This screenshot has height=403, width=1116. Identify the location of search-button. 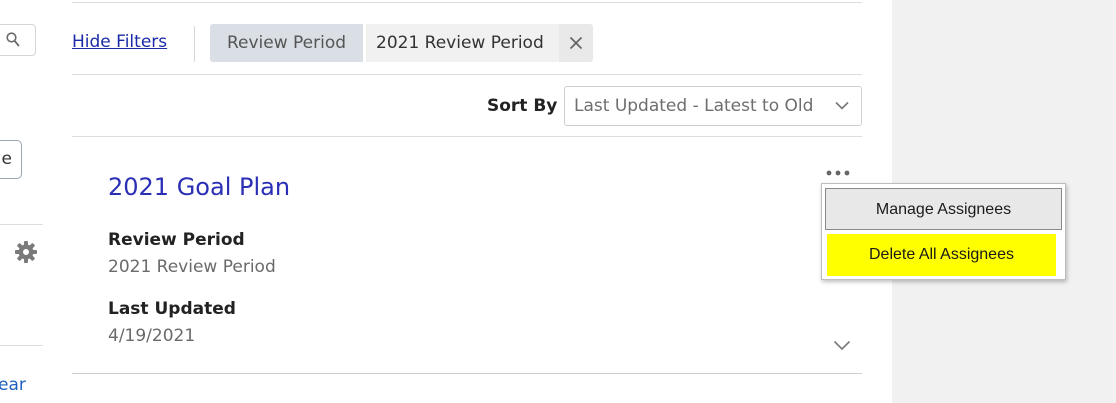
(18, 40).